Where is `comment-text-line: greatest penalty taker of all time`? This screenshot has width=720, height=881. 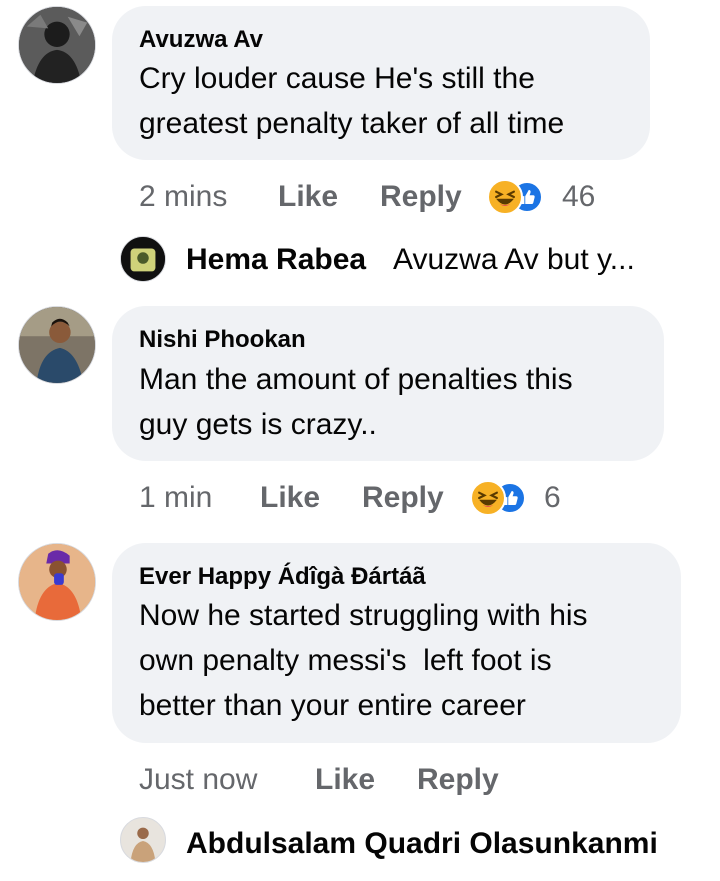
comment-text-line: greatest penalty taker of all time is located at coordinates (352, 123).